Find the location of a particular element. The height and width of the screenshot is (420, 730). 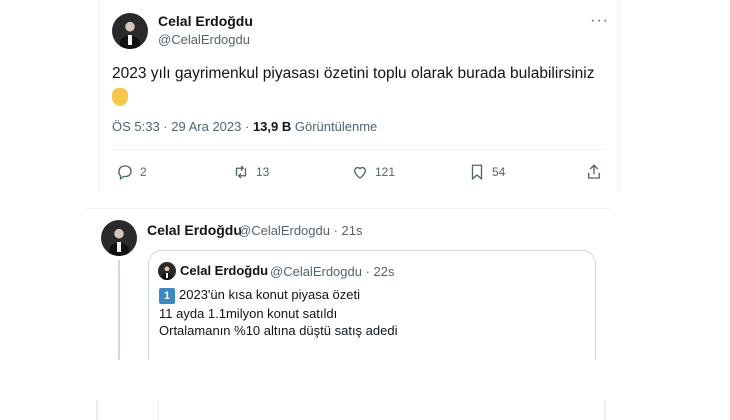

quoted-author-avatar is located at coordinates (167, 271).